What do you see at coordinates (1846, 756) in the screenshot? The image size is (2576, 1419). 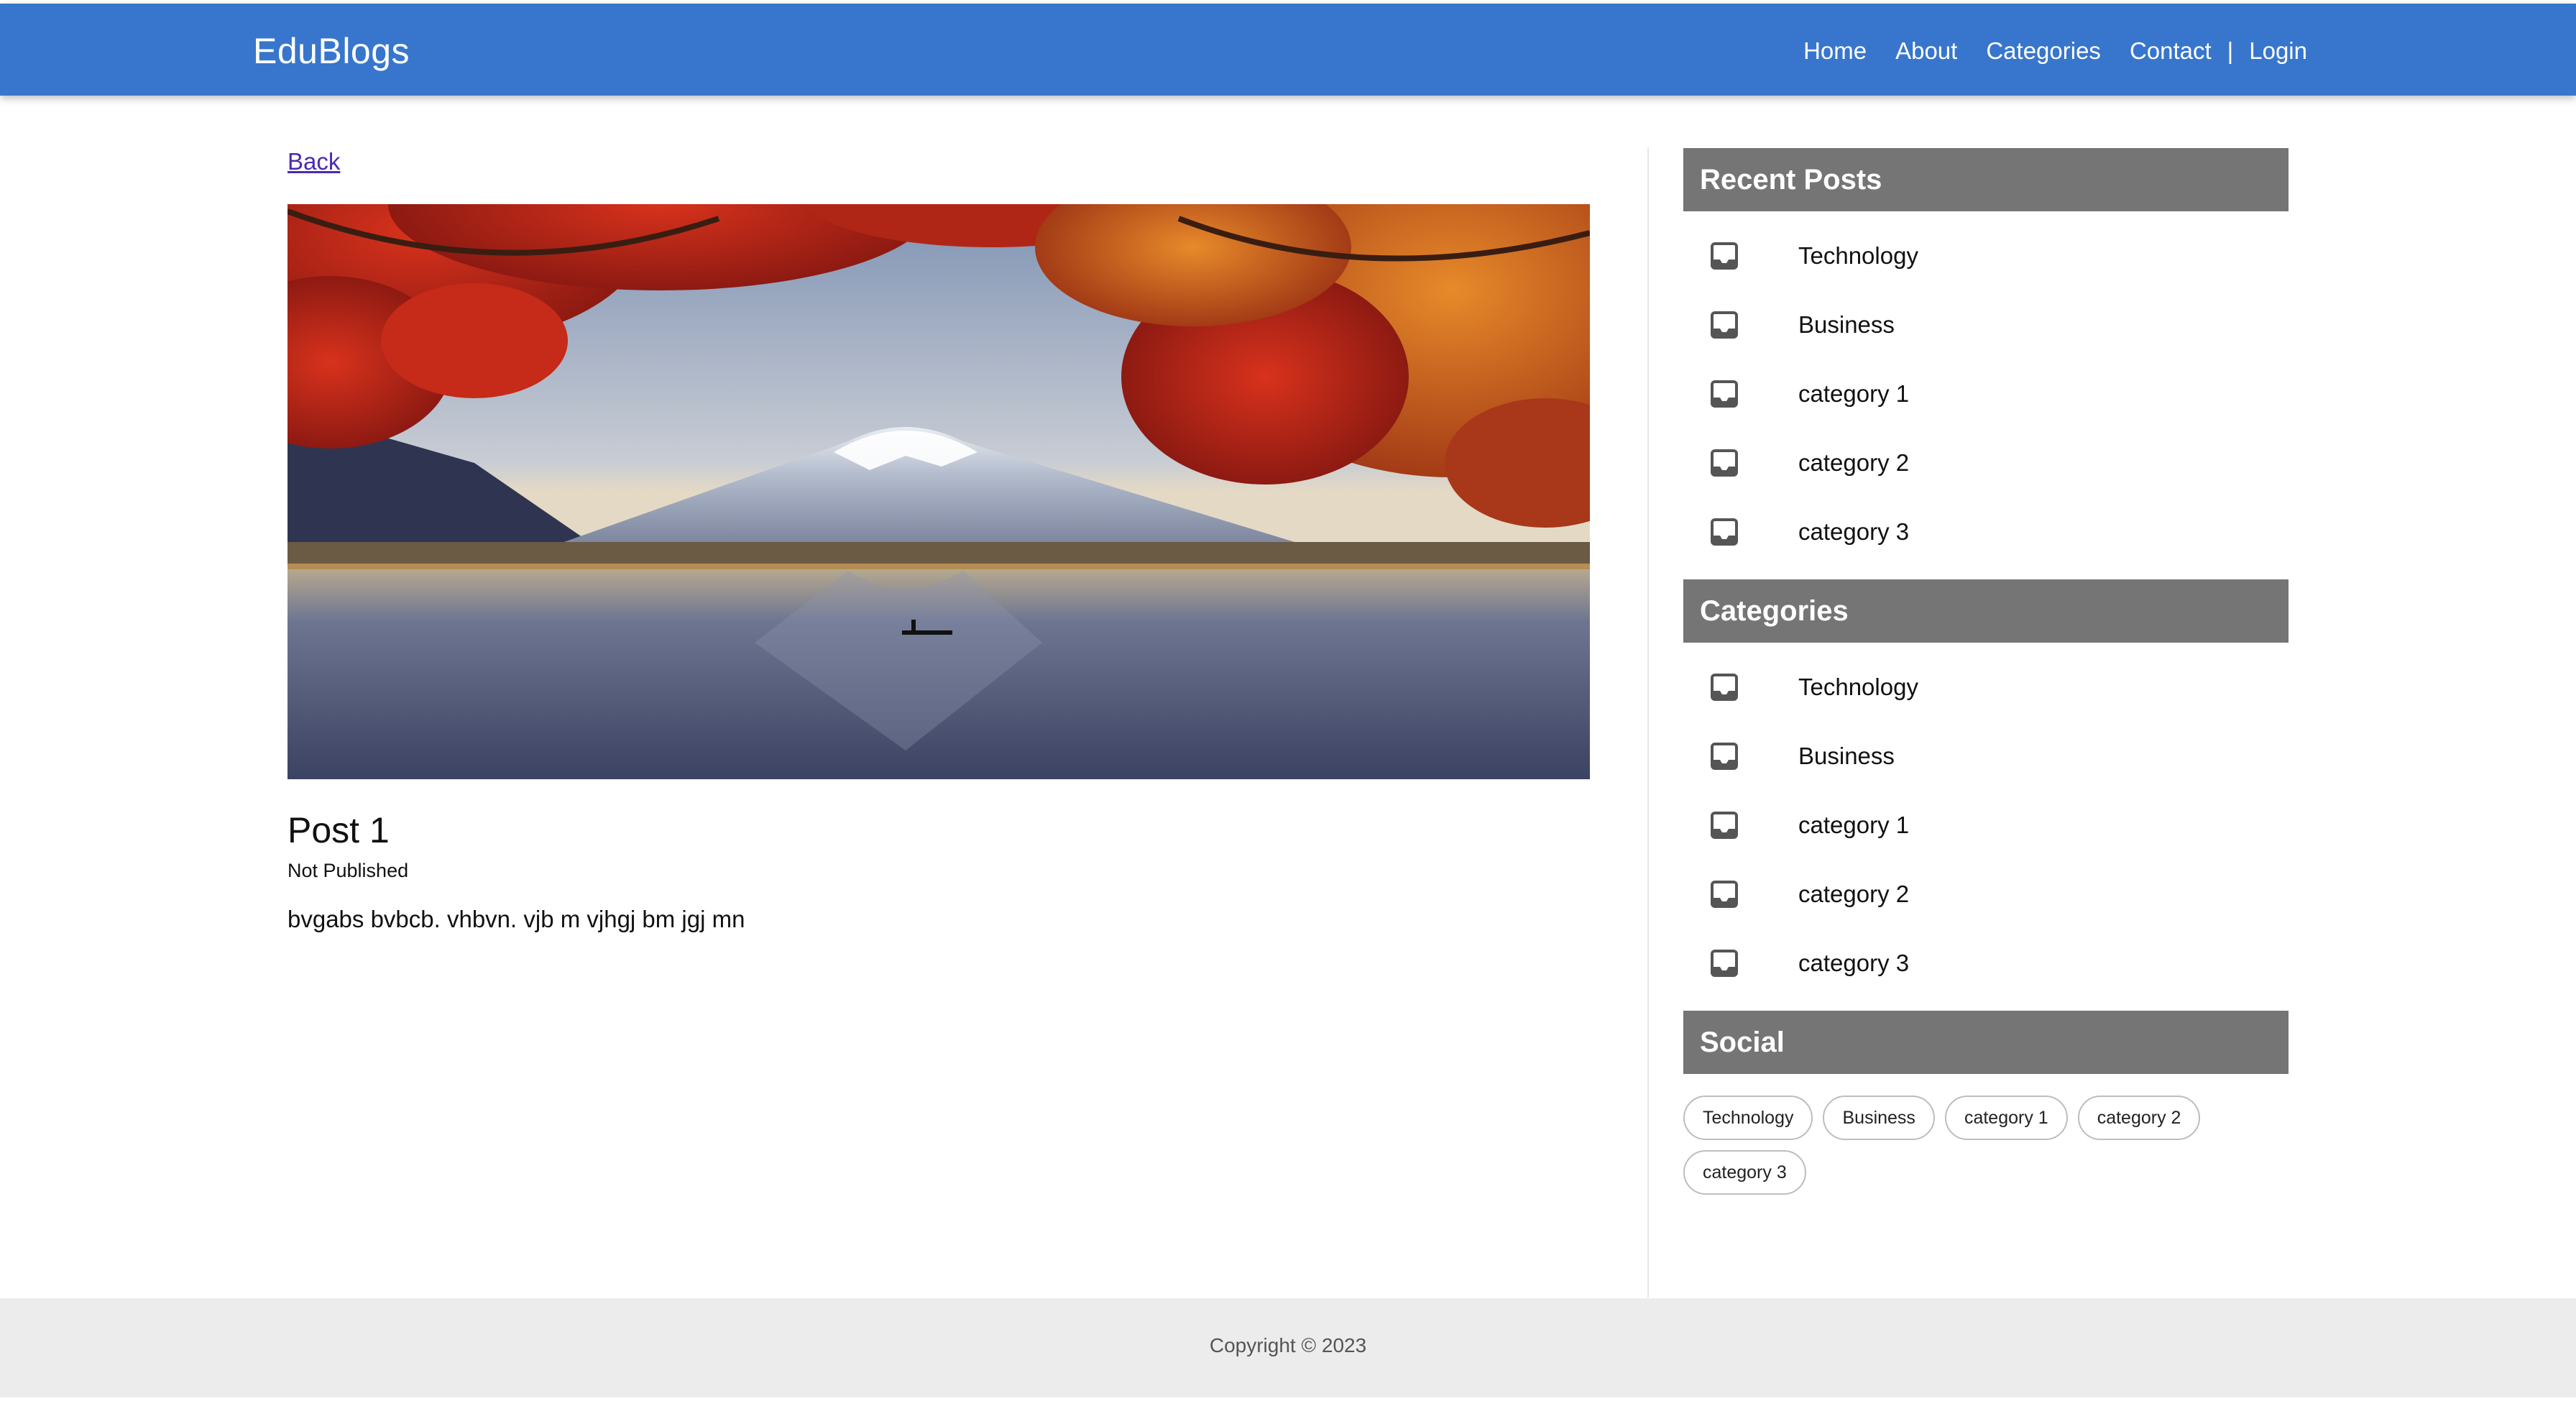 I see `category-label: Business` at bounding box center [1846, 756].